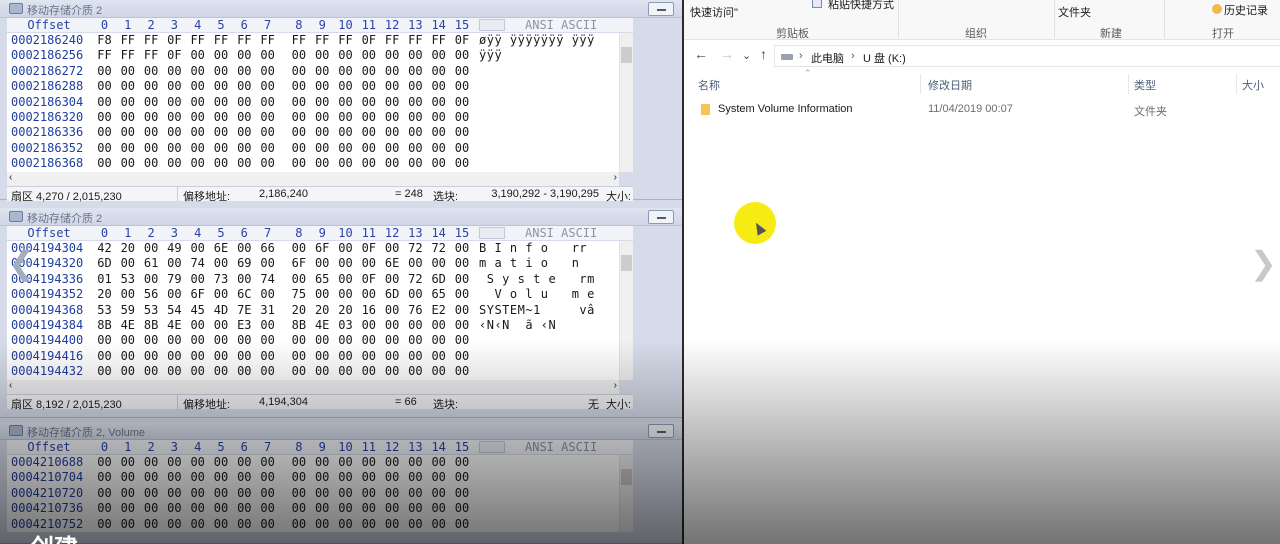  I want to click on hex-byte: 65, so click(322, 279).